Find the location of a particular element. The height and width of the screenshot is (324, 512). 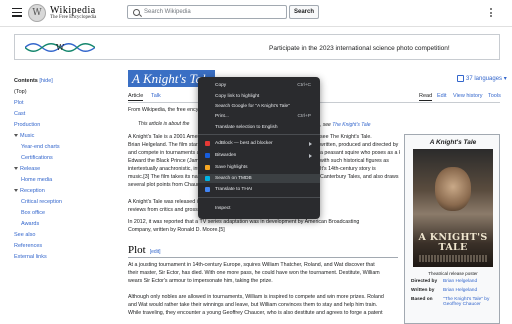

context-menu-item: Translate selection to English is located at coordinates (259, 127).